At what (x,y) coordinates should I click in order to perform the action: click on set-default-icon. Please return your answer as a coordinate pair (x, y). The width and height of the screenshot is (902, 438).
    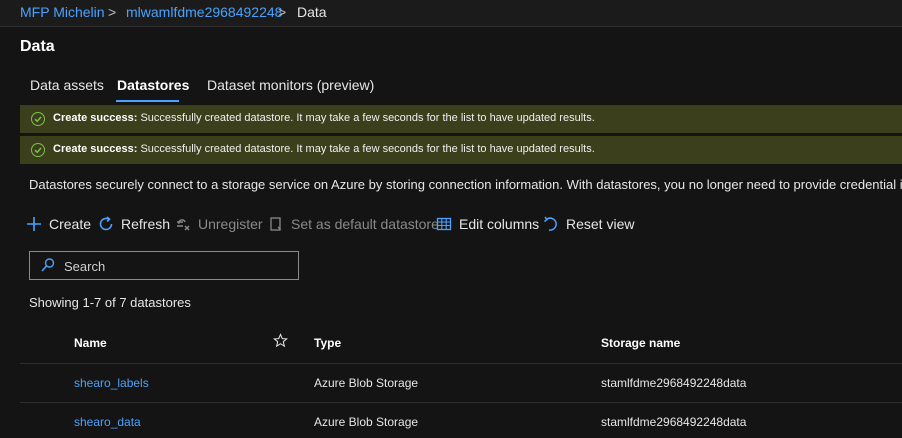
    Looking at the image, I should click on (276, 224).